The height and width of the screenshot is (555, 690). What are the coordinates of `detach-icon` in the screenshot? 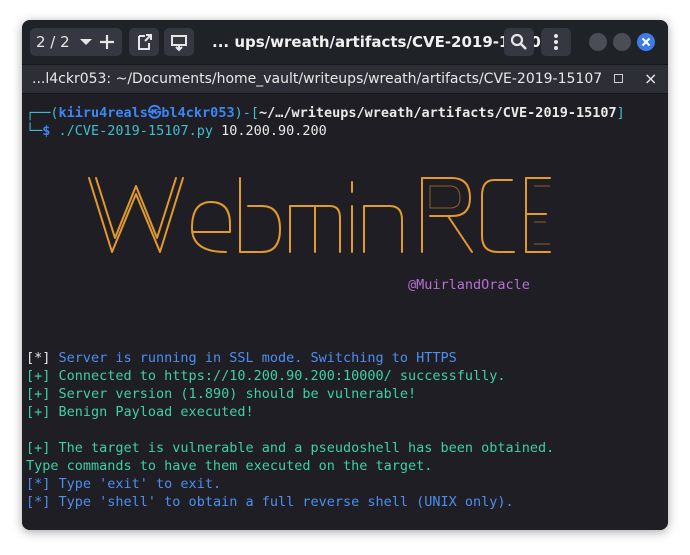 It's located at (145, 42).